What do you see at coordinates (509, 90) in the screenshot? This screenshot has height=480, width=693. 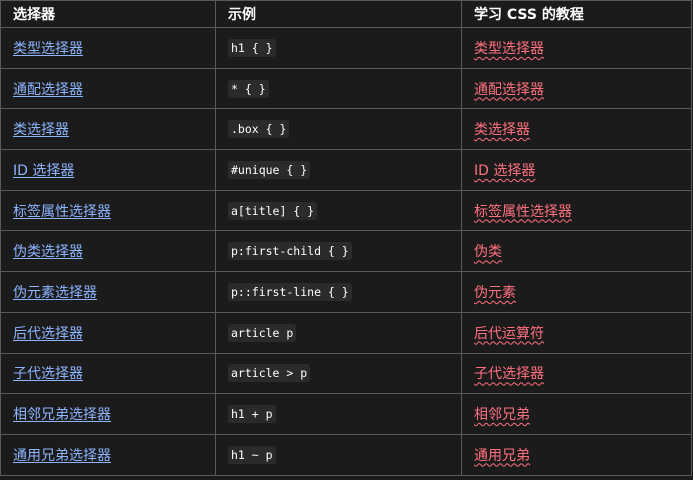 I see `tutorial-link: 通配选择器` at bounding box center [509, 90].